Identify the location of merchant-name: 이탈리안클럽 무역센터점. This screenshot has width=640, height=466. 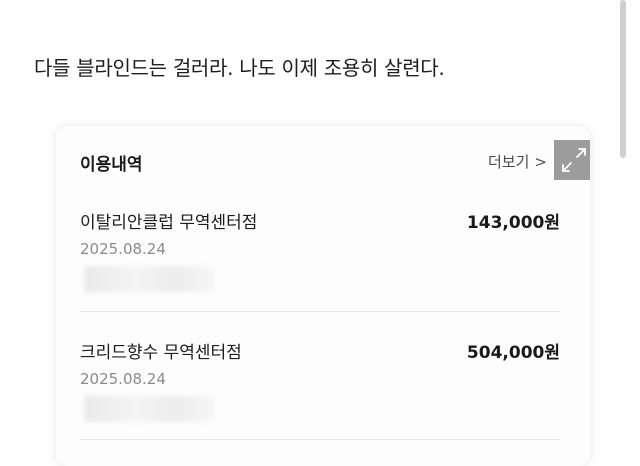
(169, 223).